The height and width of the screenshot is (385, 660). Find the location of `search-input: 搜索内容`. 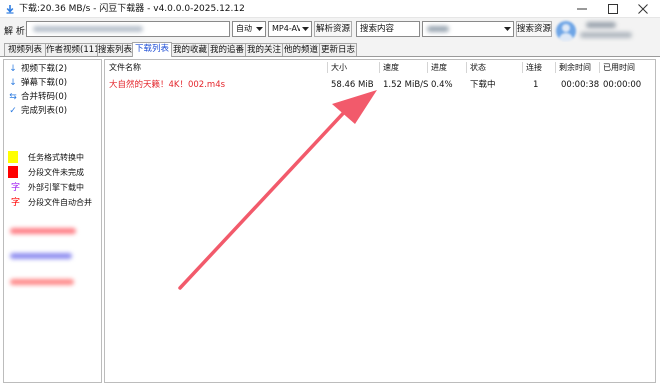

search-input: 搜索内容 is located at coordinates (388, 29).